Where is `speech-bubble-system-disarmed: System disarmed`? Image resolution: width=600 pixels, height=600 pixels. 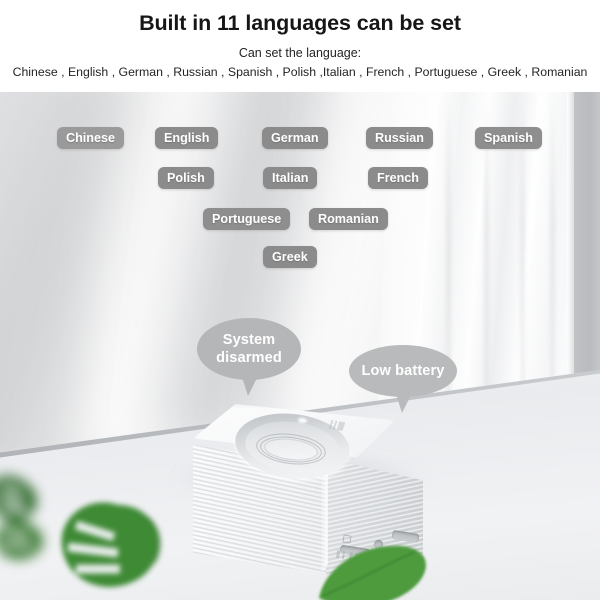 speech-bubble-system-disarmed: System disarmed is located at coordinates (249, 357).